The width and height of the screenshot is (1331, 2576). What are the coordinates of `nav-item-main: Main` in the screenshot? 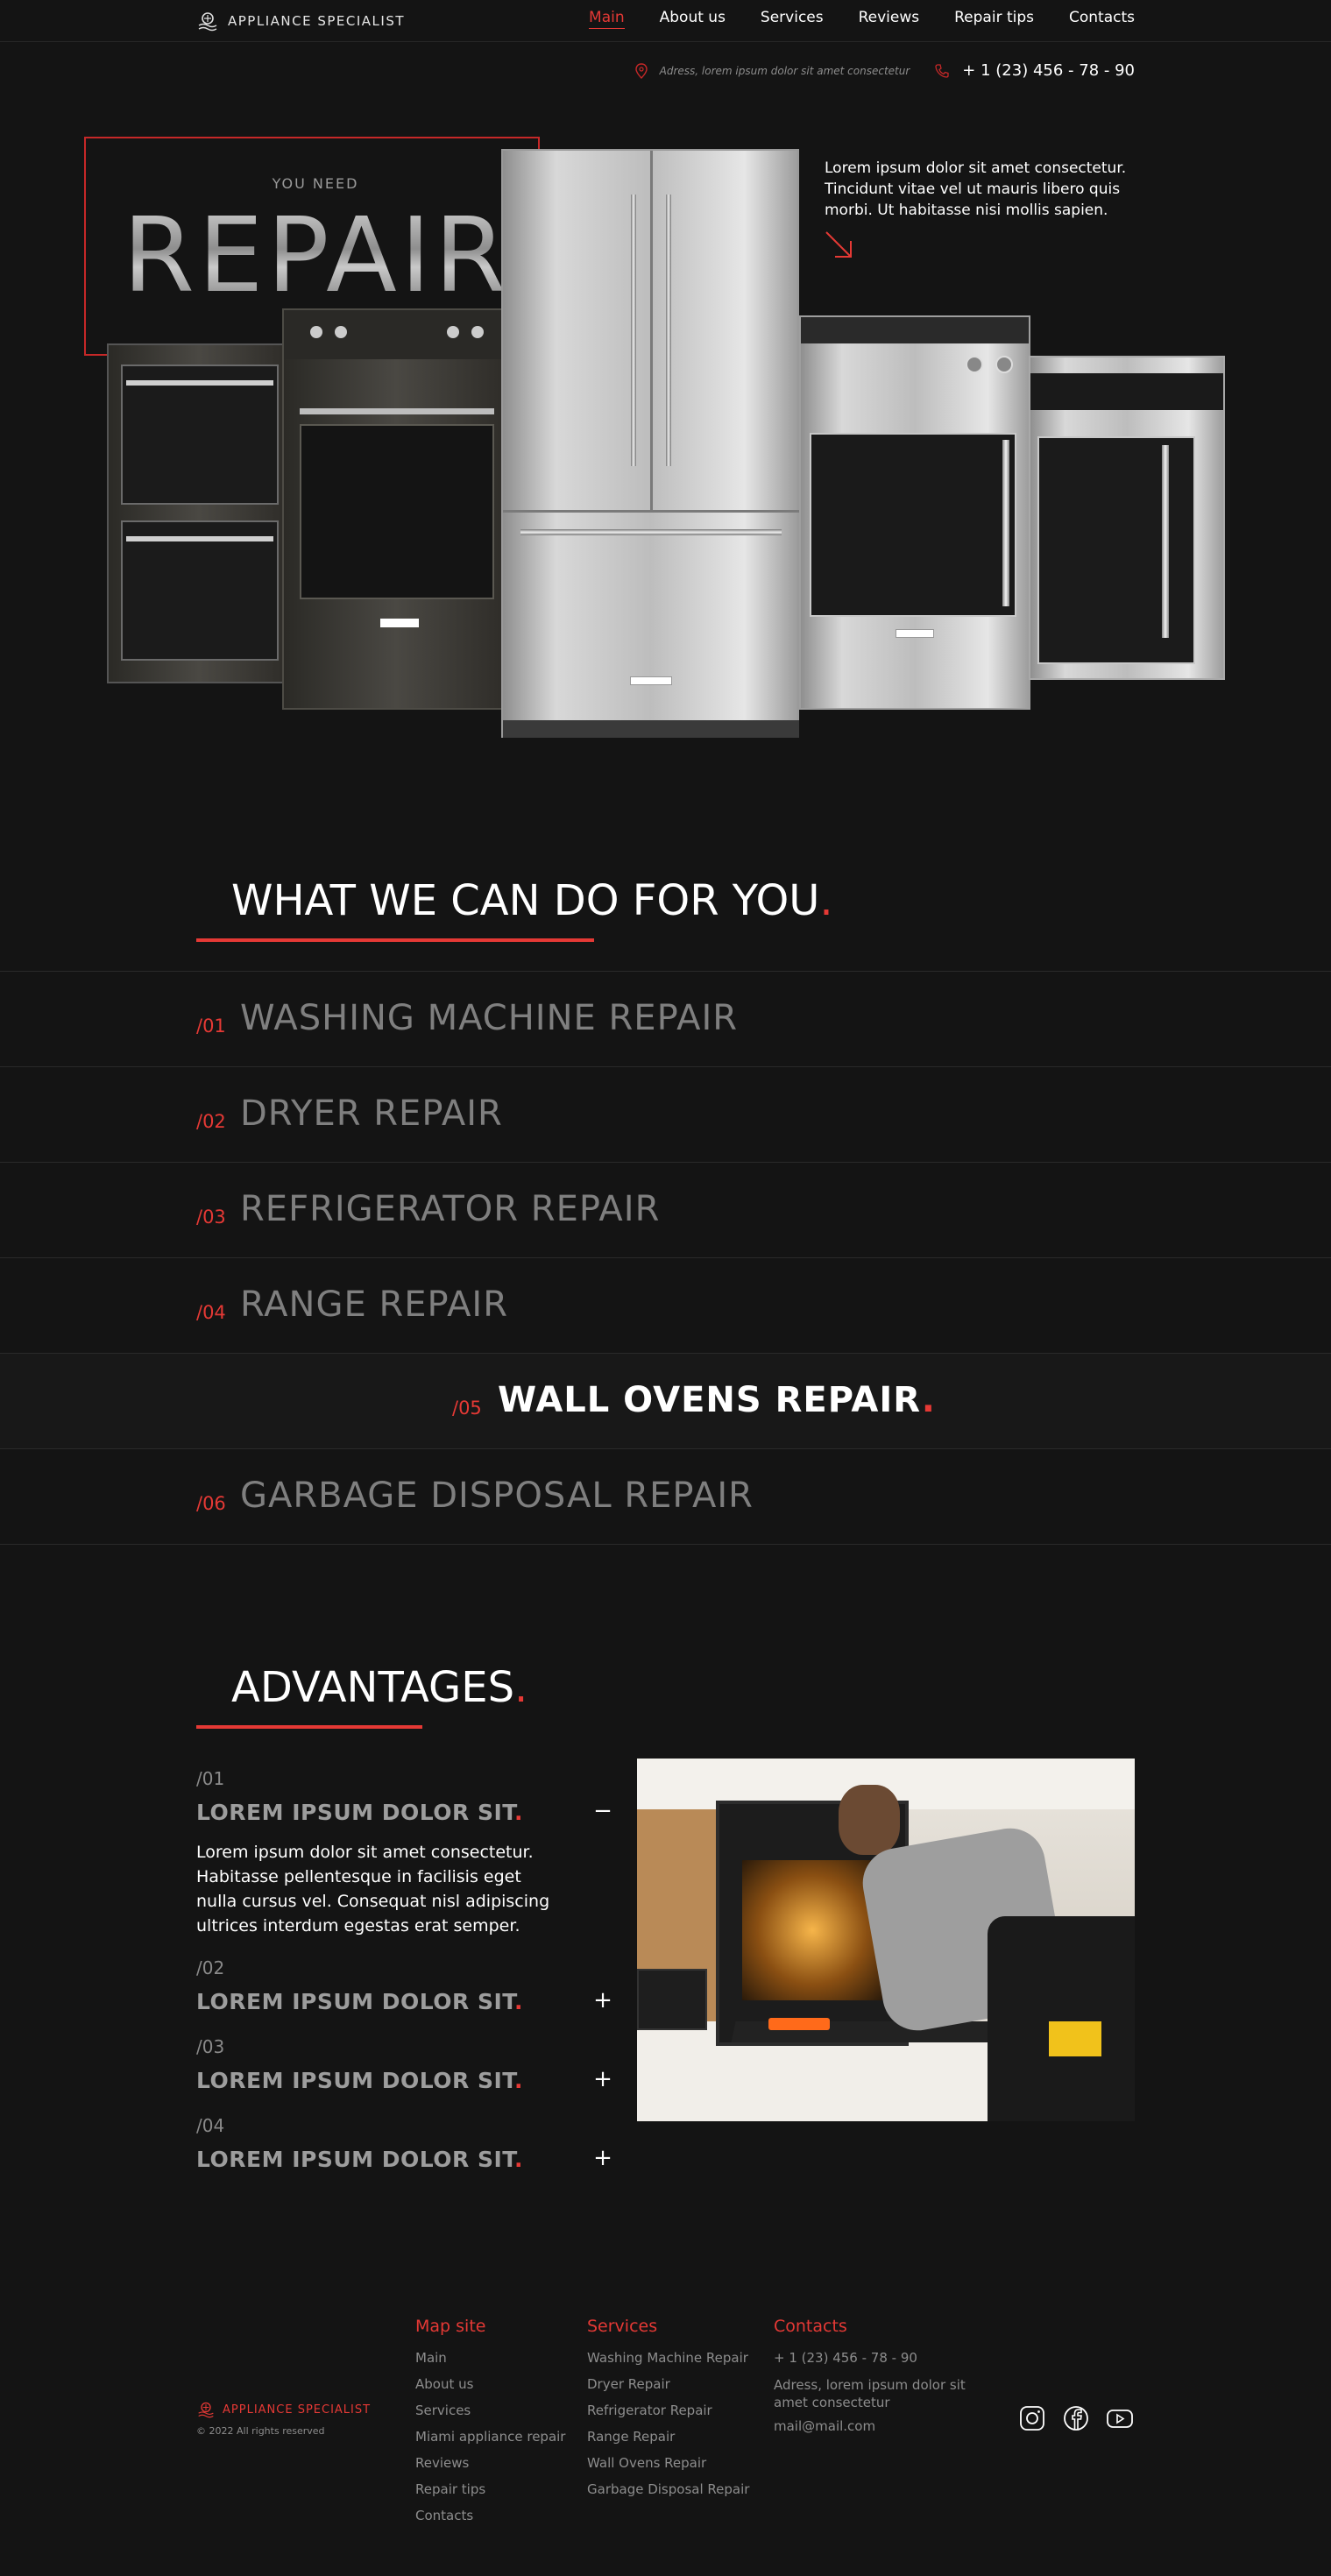 It's located at (607, 19).